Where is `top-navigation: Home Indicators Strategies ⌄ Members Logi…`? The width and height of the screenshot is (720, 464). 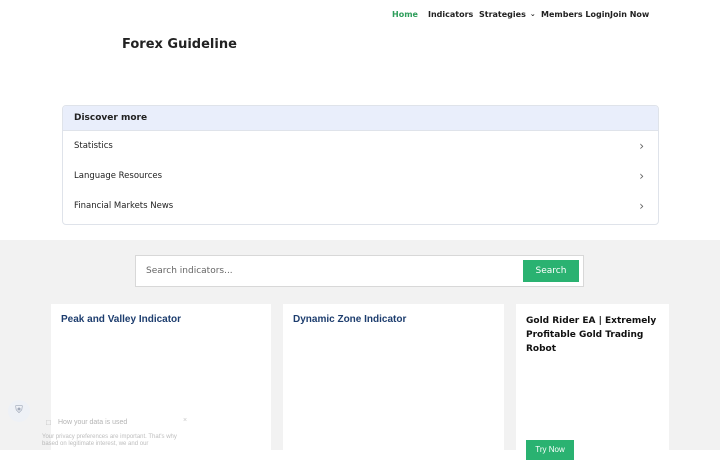 top-navigation: Home Indicators Strategies ⌄ Members Logi… is located at coordinates (360, 15).